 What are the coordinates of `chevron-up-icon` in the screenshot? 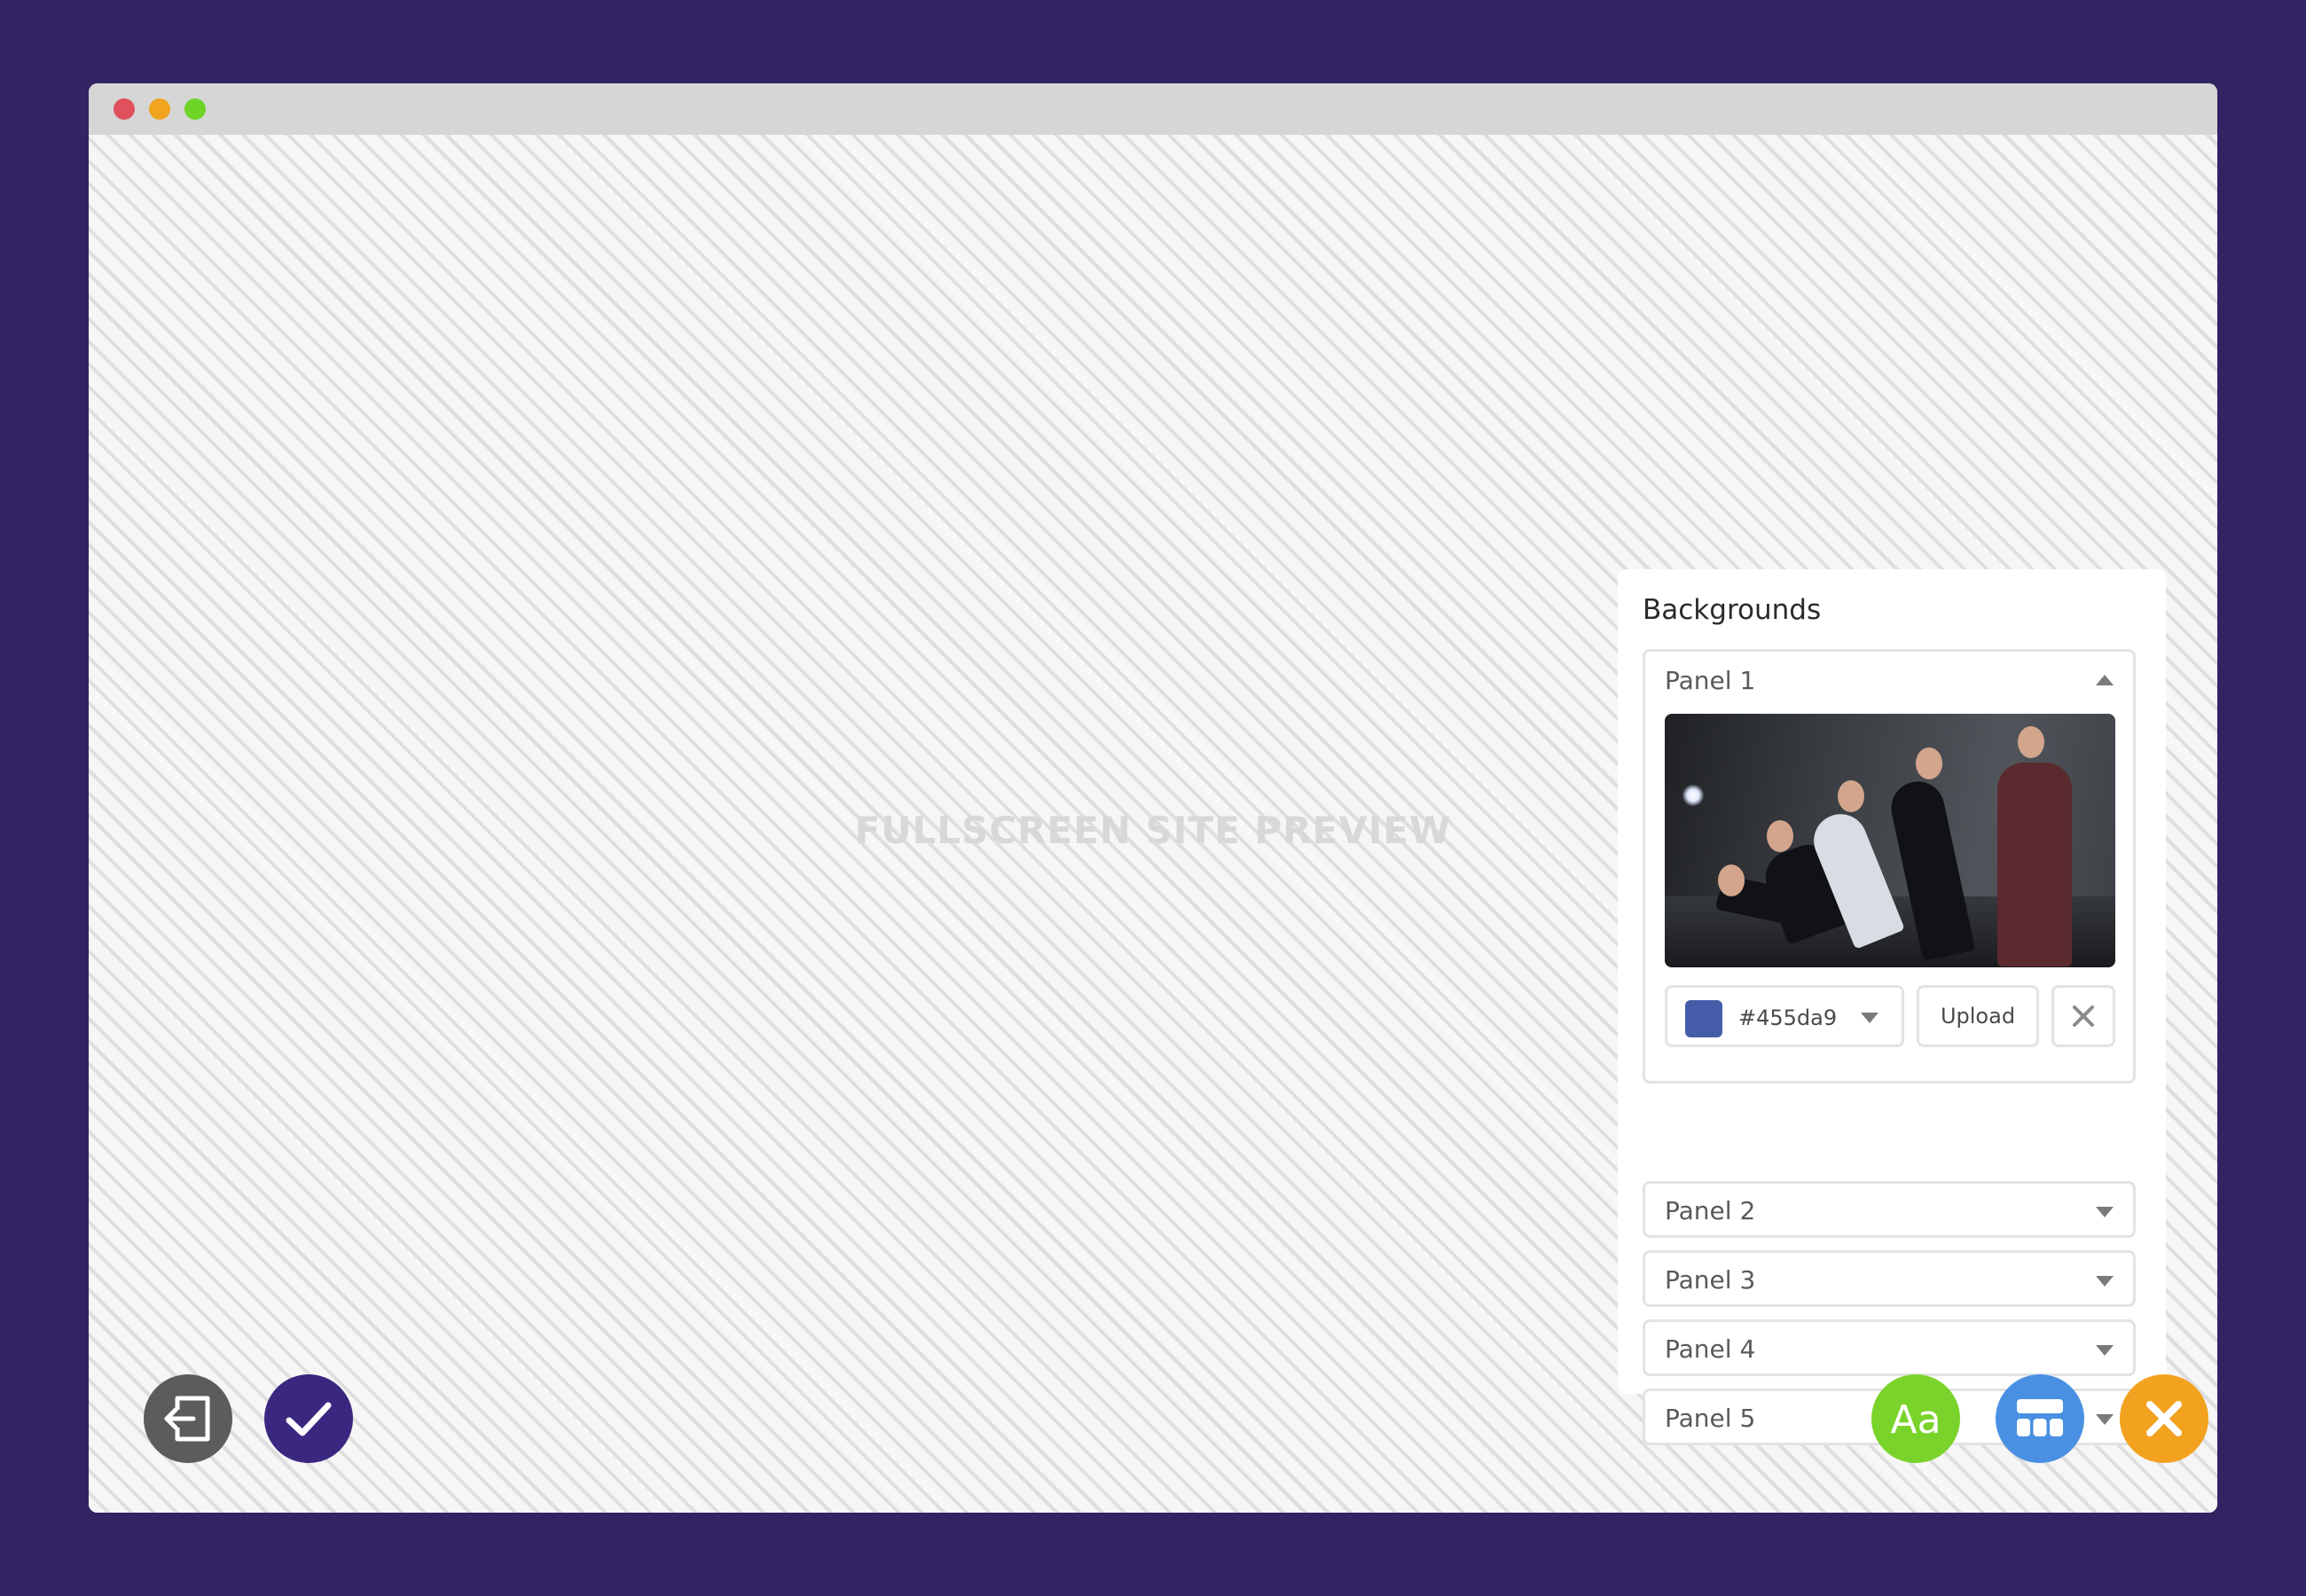 It's located at (2105, 680).